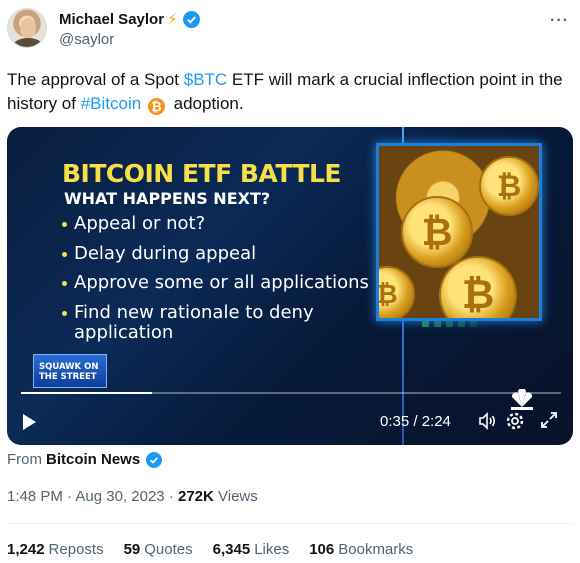  What do you see at coordinates (55, 549) in the screenshot?
I see `reposts-stat: 1,242 Reposts` at bounding box center [55, 549].